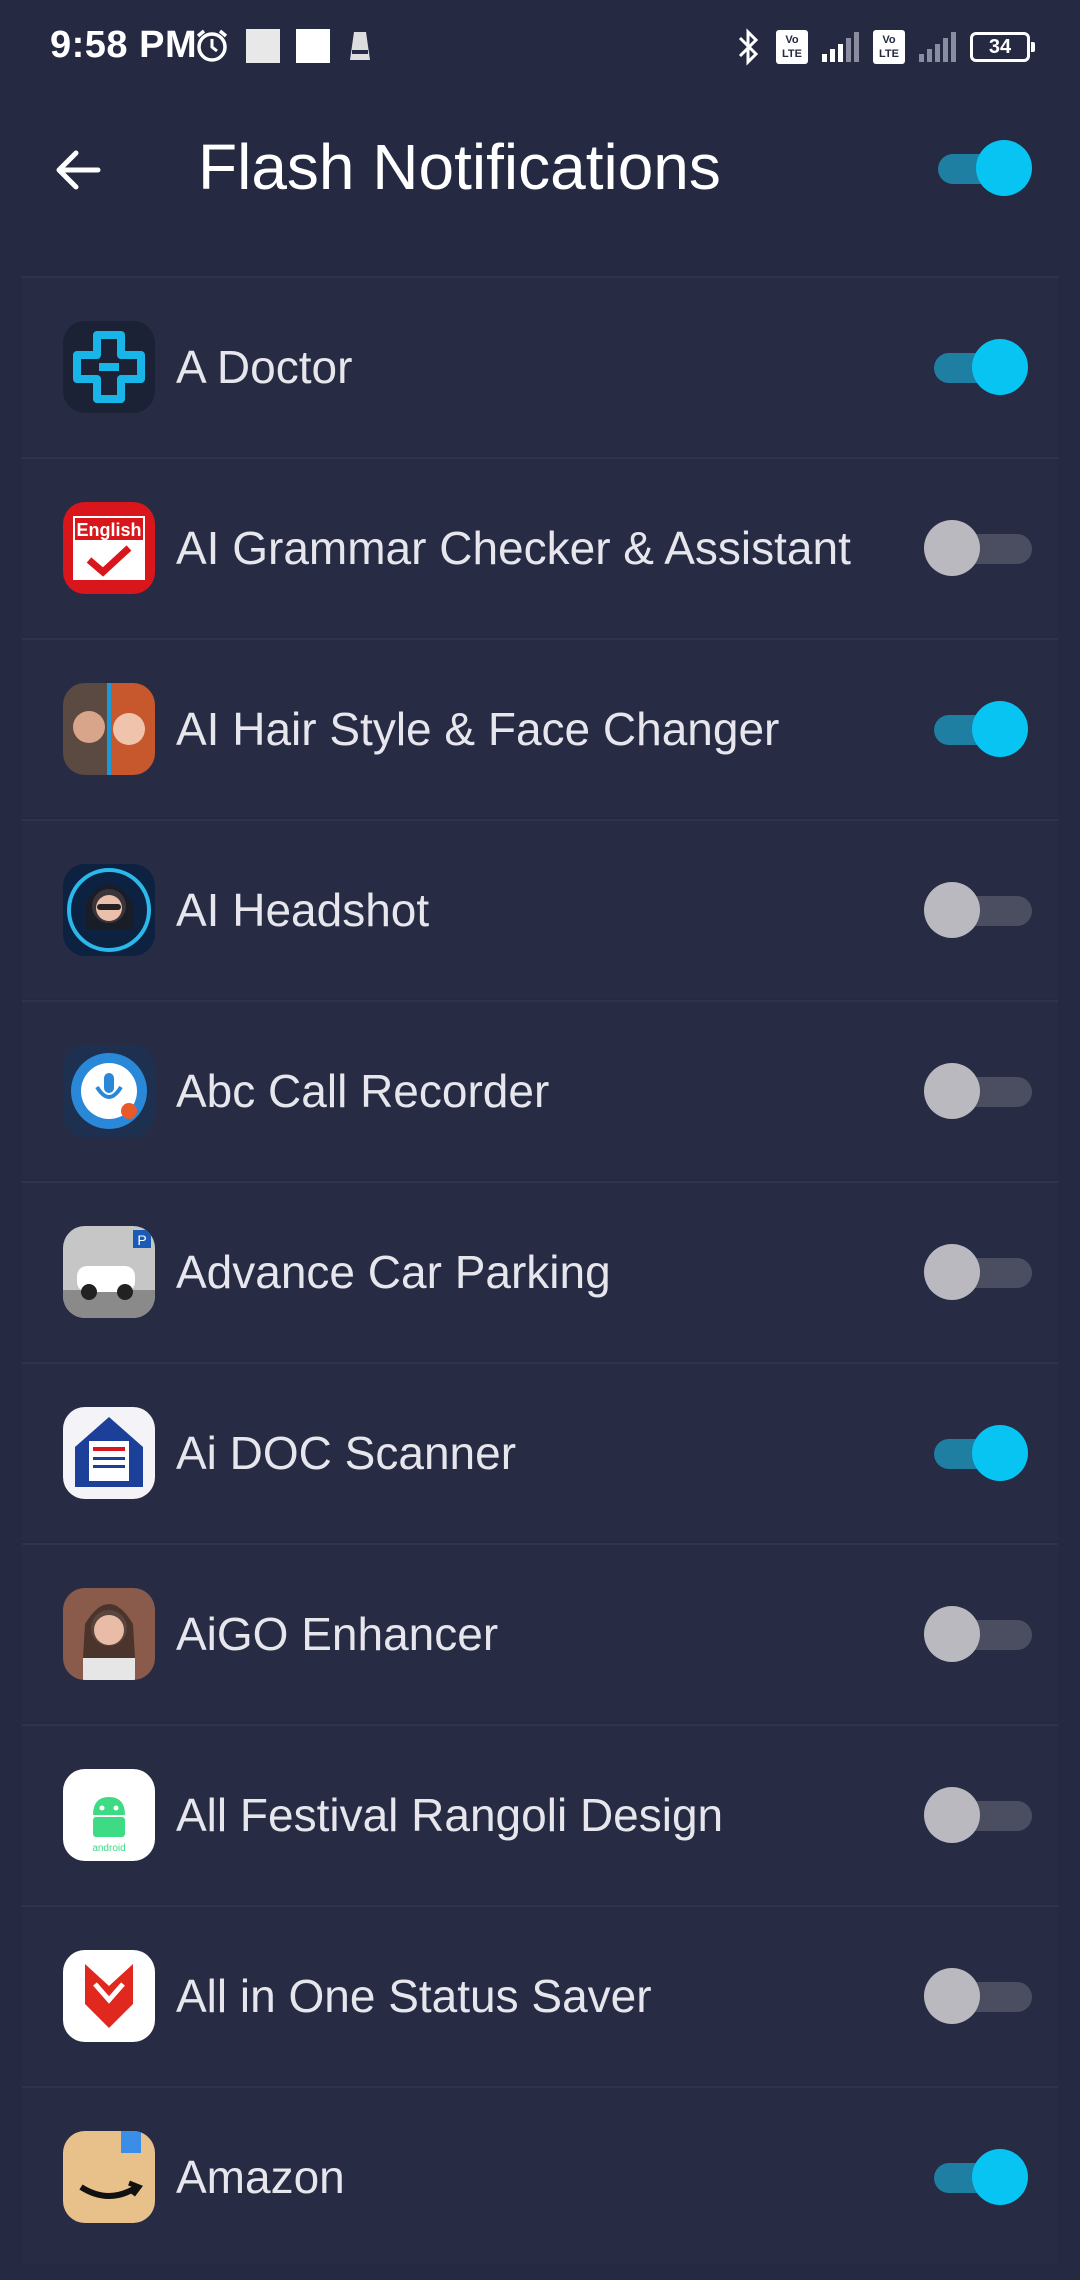 Image resolution: width=1080 pixels, height=2280 pixels. I want to click on app-bar: Flash Notifications, so click(540, 185).